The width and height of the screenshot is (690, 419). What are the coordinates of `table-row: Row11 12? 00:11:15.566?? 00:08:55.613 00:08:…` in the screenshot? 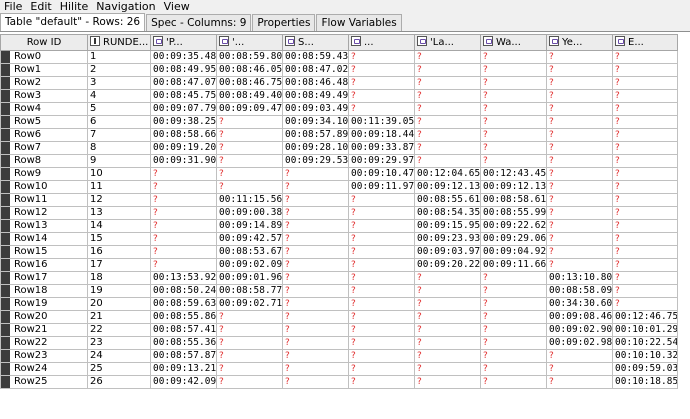 It's located at (339, 200).